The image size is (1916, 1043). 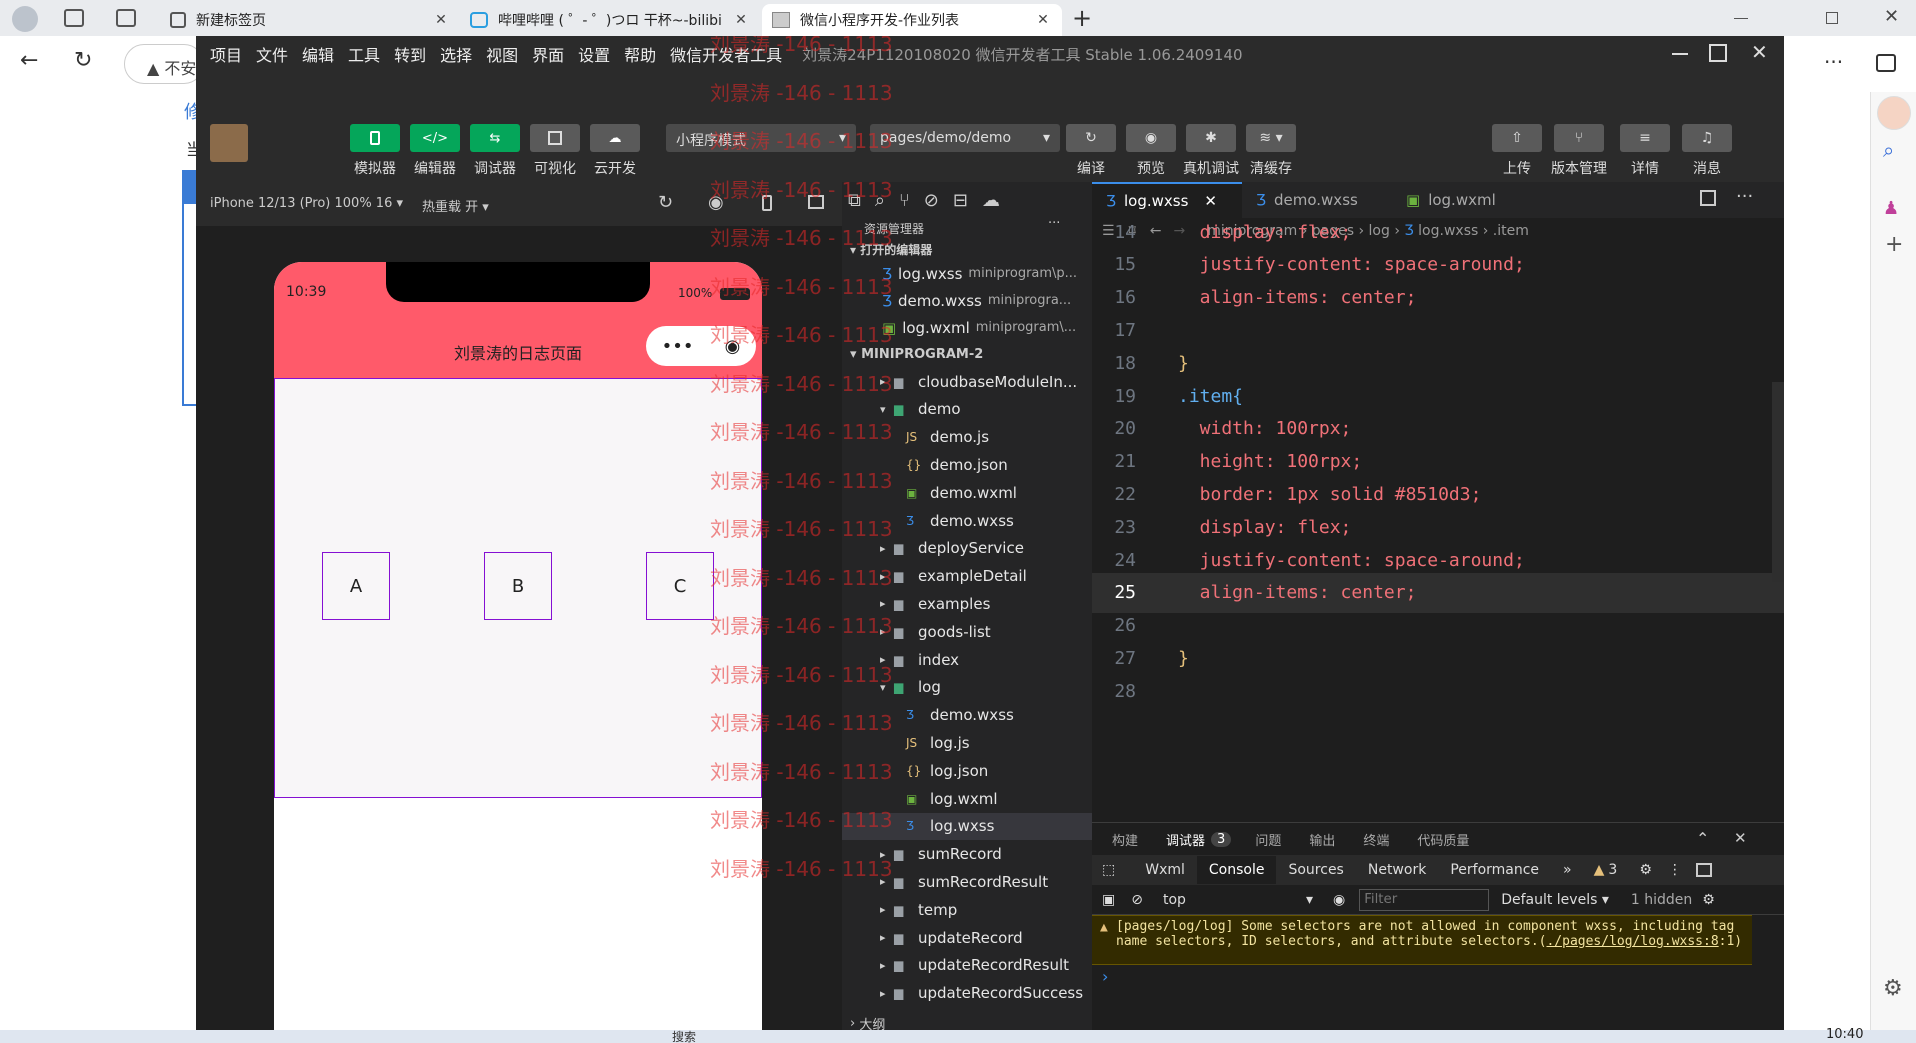 I want to click on menu-view: 视图, so click(x=502, y=54).